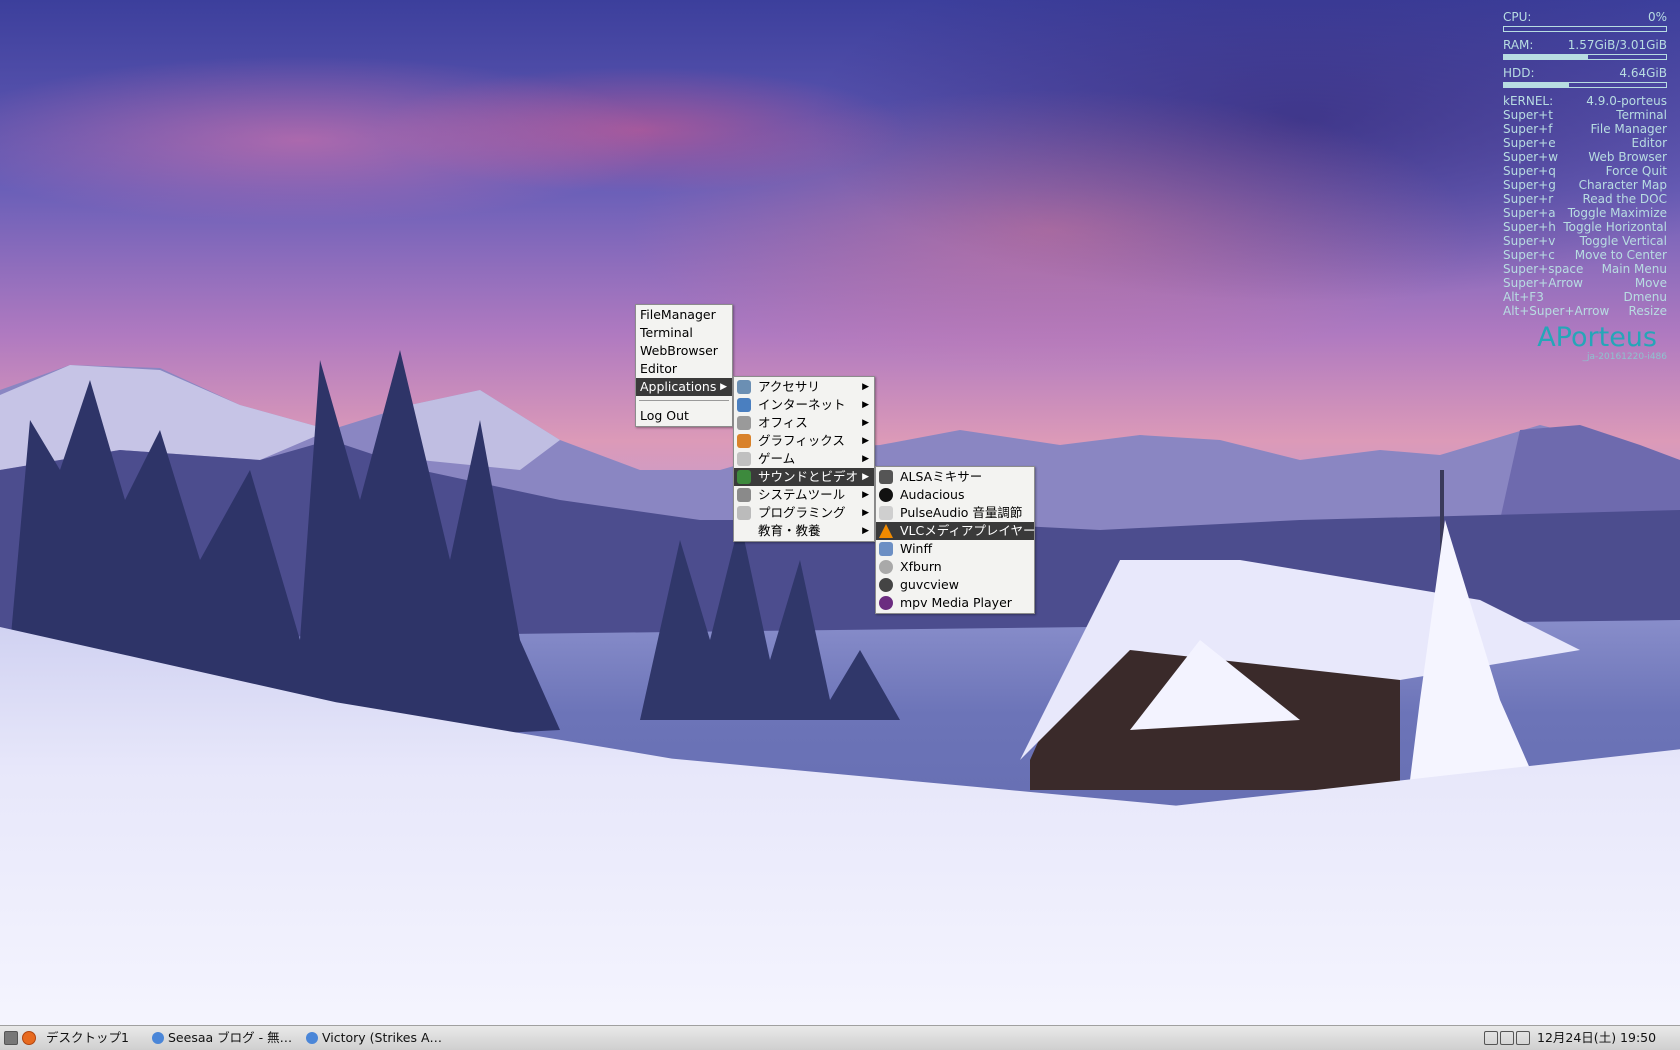 The width and height of the screenshot is (1680, 1050). I want to click on desktop-switcher: デスクトップ1, so click(96, 1038).